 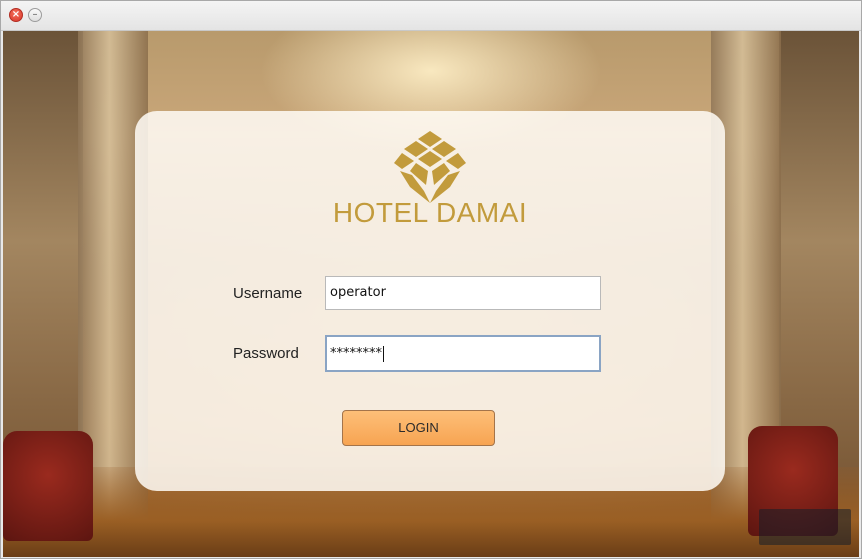 I want to click on password-masked-value: ********, so click(x=356, y=353).